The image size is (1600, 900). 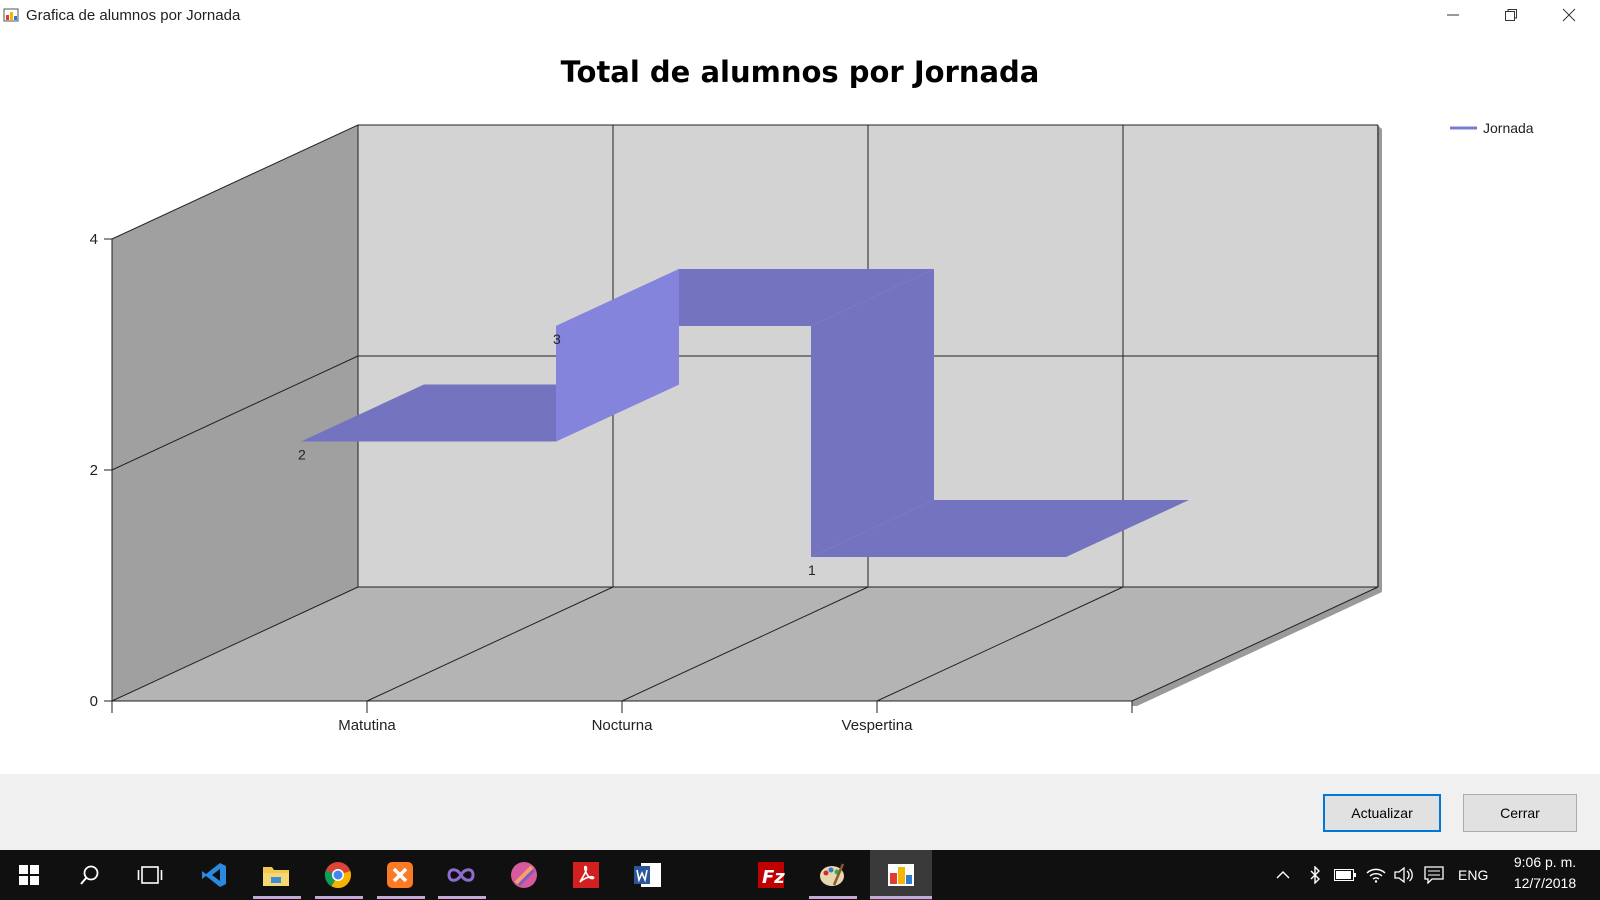 What do you see at coordinates (1545, 883) in the screenshot?
I see `clock-date: 12/7/2018` at bounding box center [1545, 883].